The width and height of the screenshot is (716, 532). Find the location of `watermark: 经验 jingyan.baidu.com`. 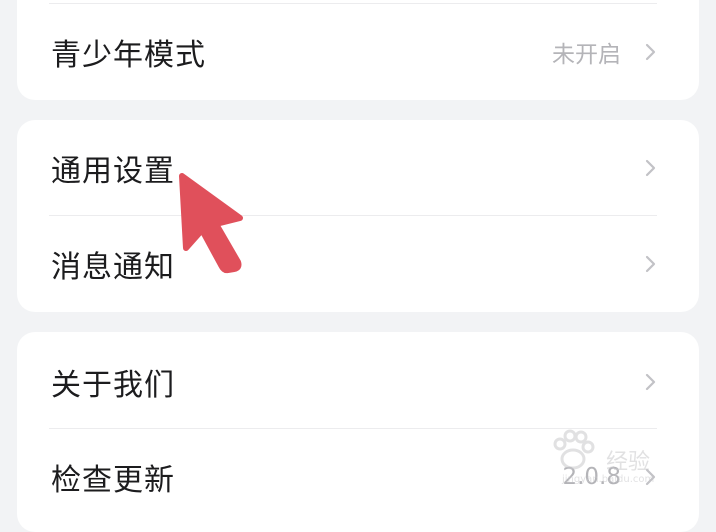

watermark: 经验 jingyan.baidu.com is located at coordinates (623, 461).